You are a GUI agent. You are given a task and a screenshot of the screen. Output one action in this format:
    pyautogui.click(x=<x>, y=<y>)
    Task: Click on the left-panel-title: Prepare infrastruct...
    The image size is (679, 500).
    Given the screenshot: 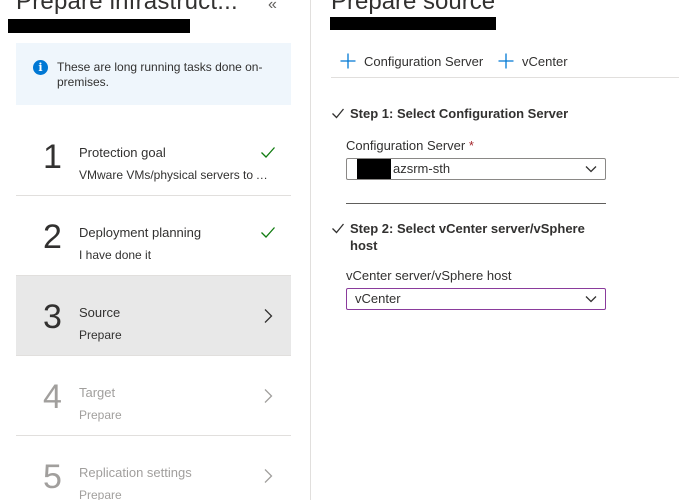 What is the action you would take?
    pyautogui.click(x=127, y=7)
    